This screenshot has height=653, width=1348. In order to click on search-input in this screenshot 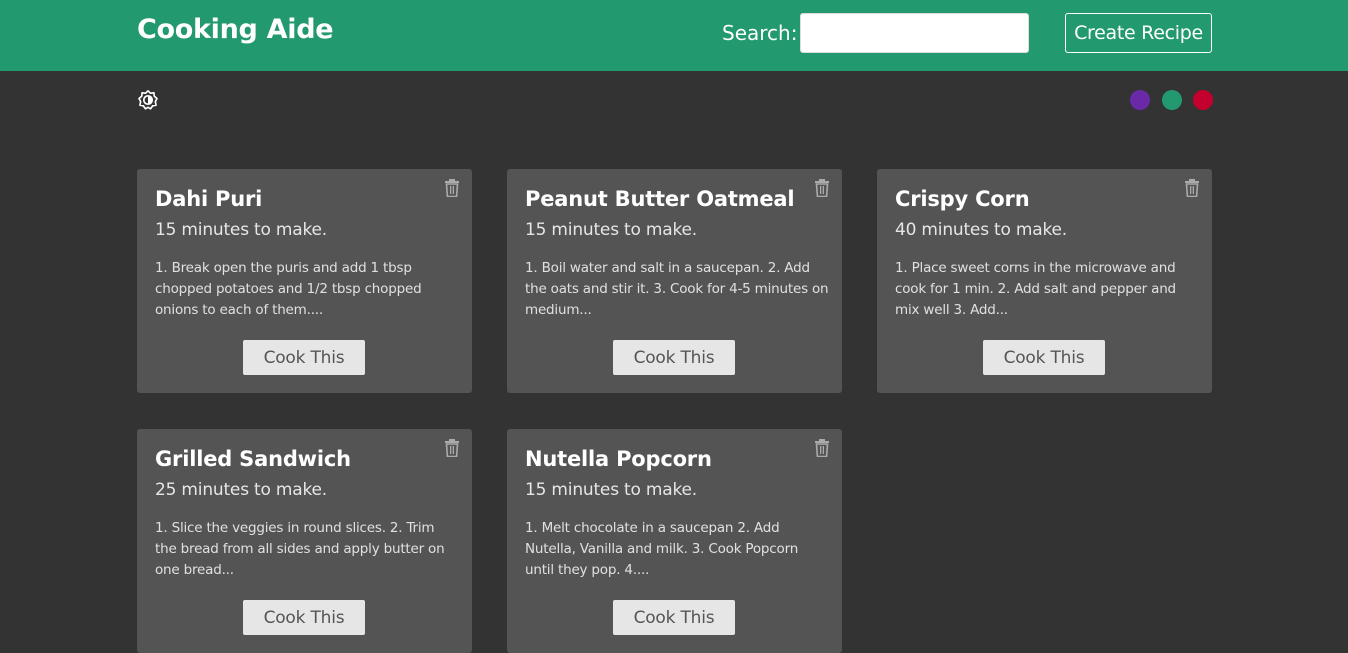, I will do `click(914, 33)`.